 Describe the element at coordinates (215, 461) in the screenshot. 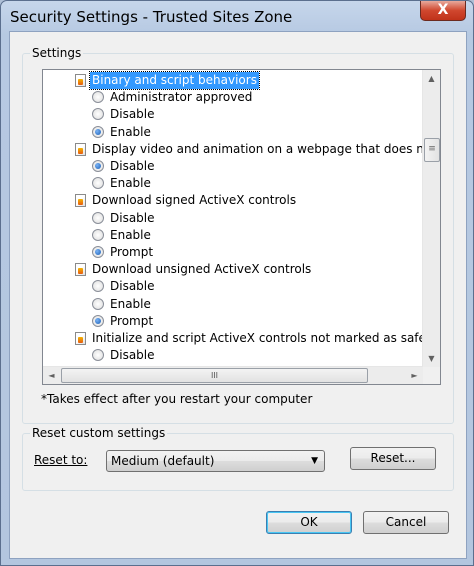

I see `reset-level-dropdown: Medium (default) ▼` at that location.